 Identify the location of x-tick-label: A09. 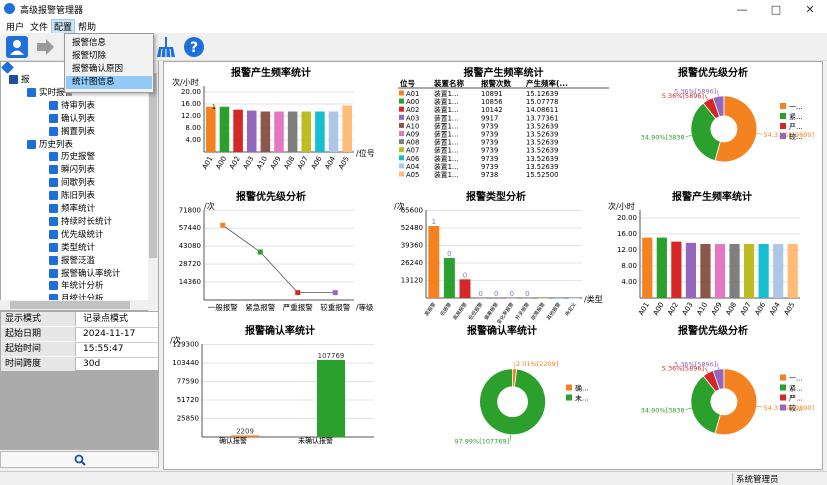
(717, 309).